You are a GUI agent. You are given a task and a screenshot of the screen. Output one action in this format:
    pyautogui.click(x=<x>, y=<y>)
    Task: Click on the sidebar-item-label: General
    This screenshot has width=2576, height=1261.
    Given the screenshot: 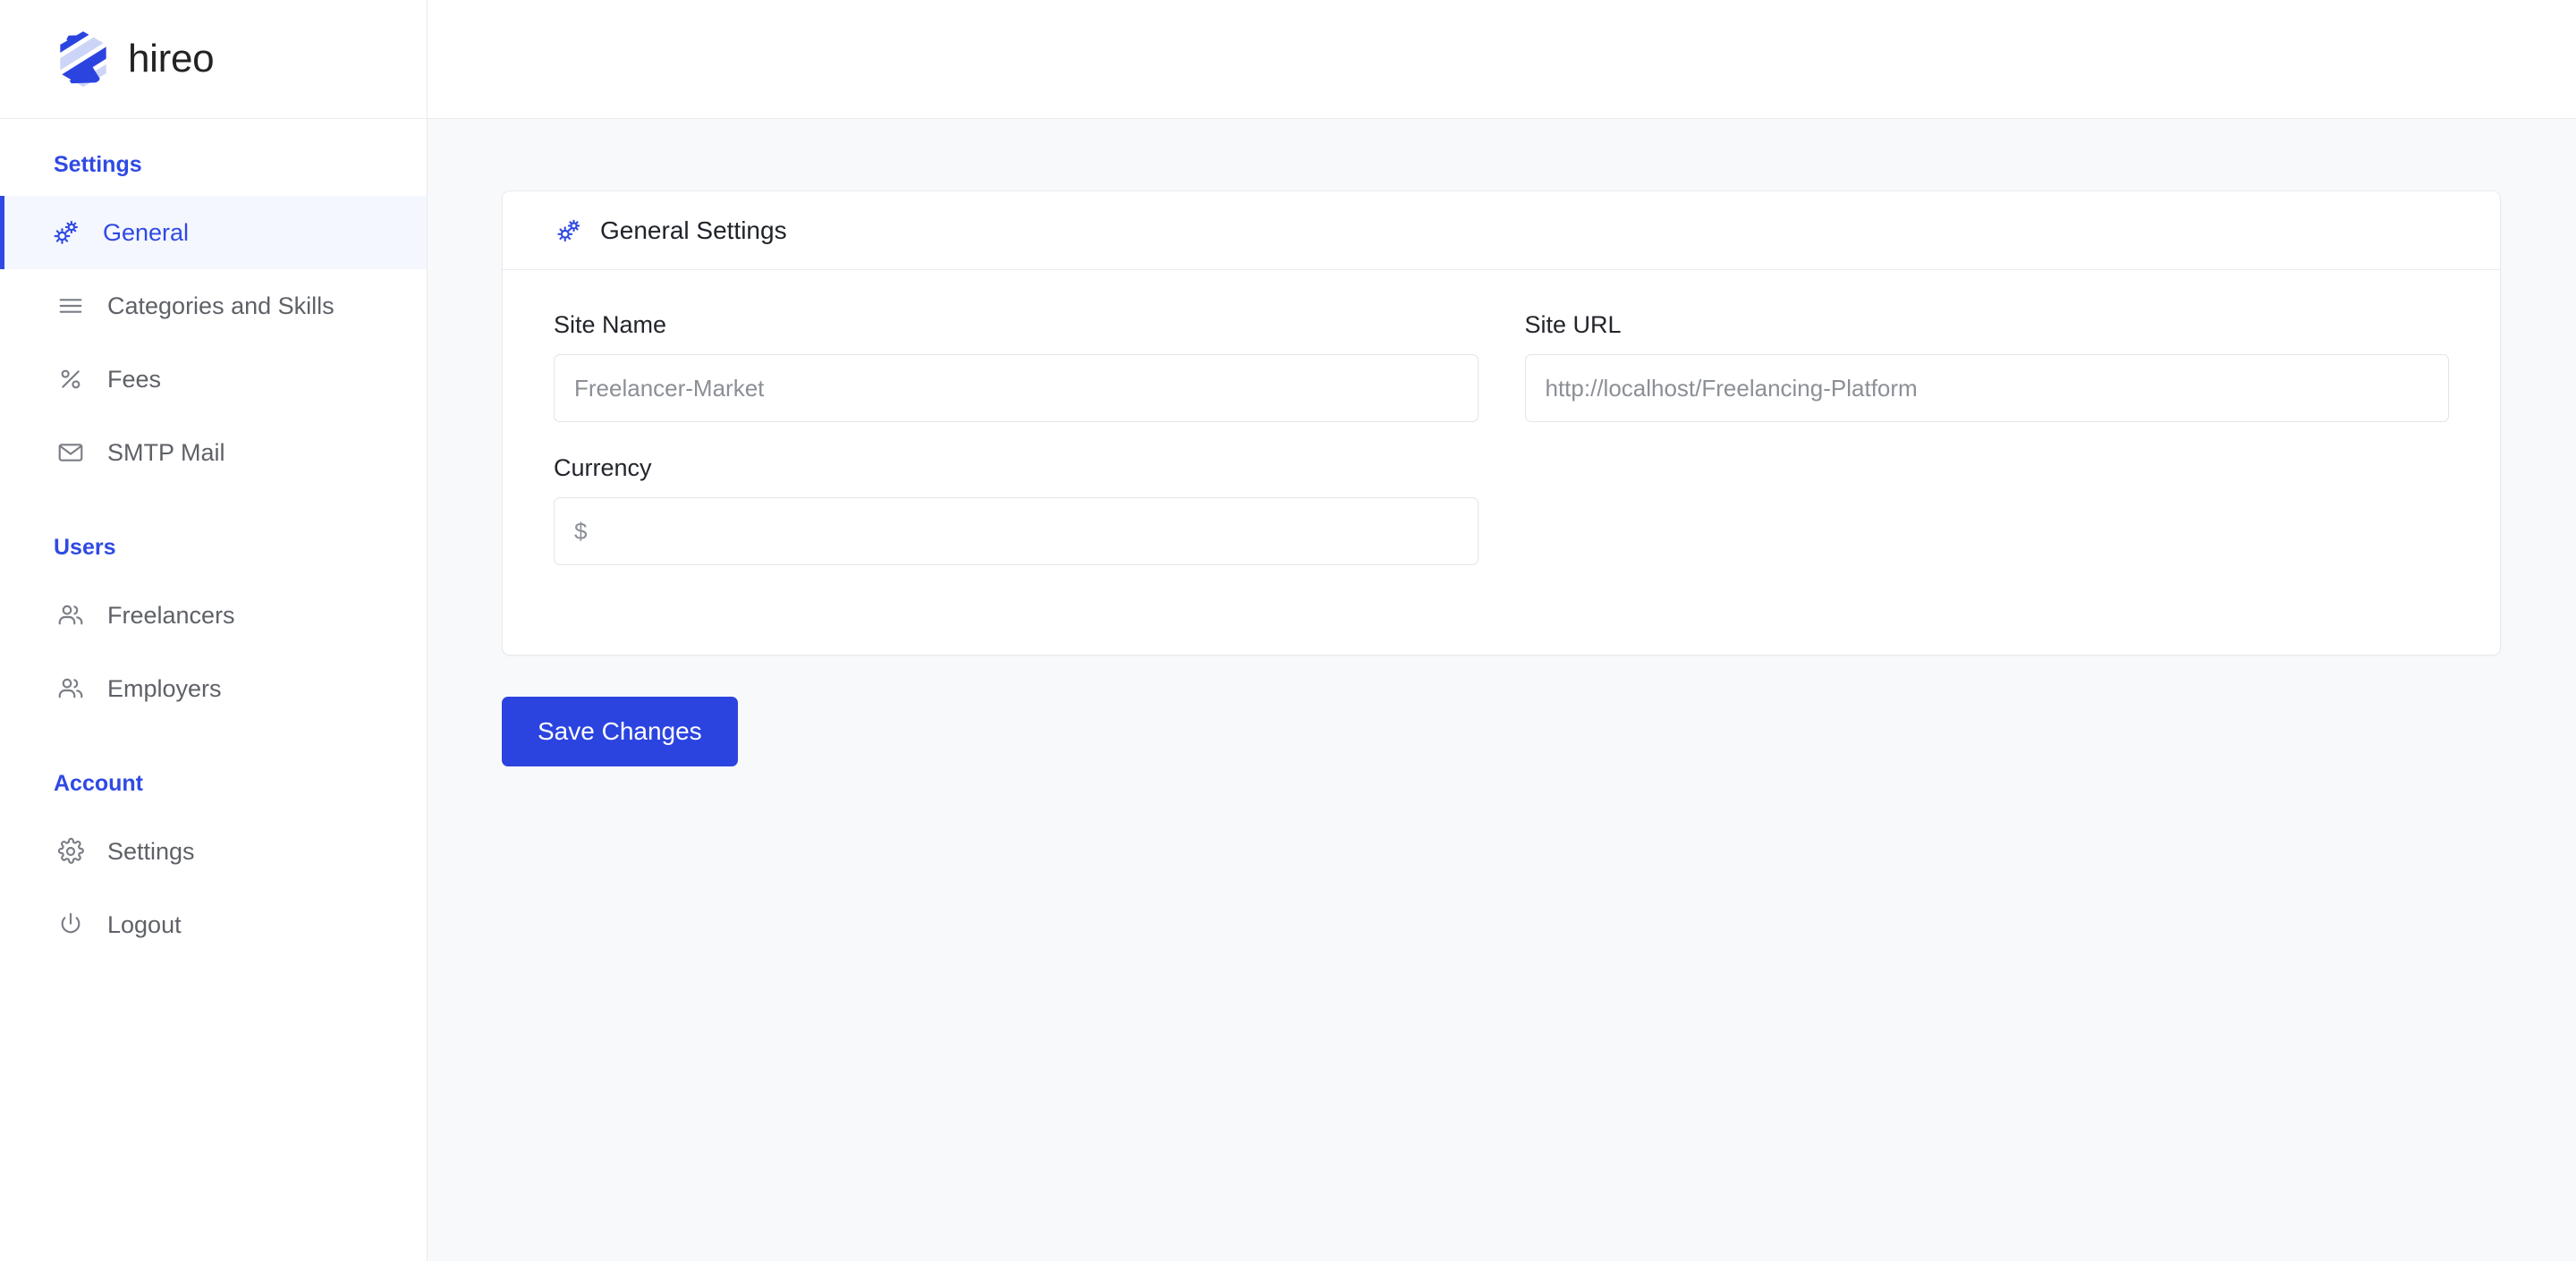 What is the action you would take?
    pyautogui.click(x=146, y=232)
    